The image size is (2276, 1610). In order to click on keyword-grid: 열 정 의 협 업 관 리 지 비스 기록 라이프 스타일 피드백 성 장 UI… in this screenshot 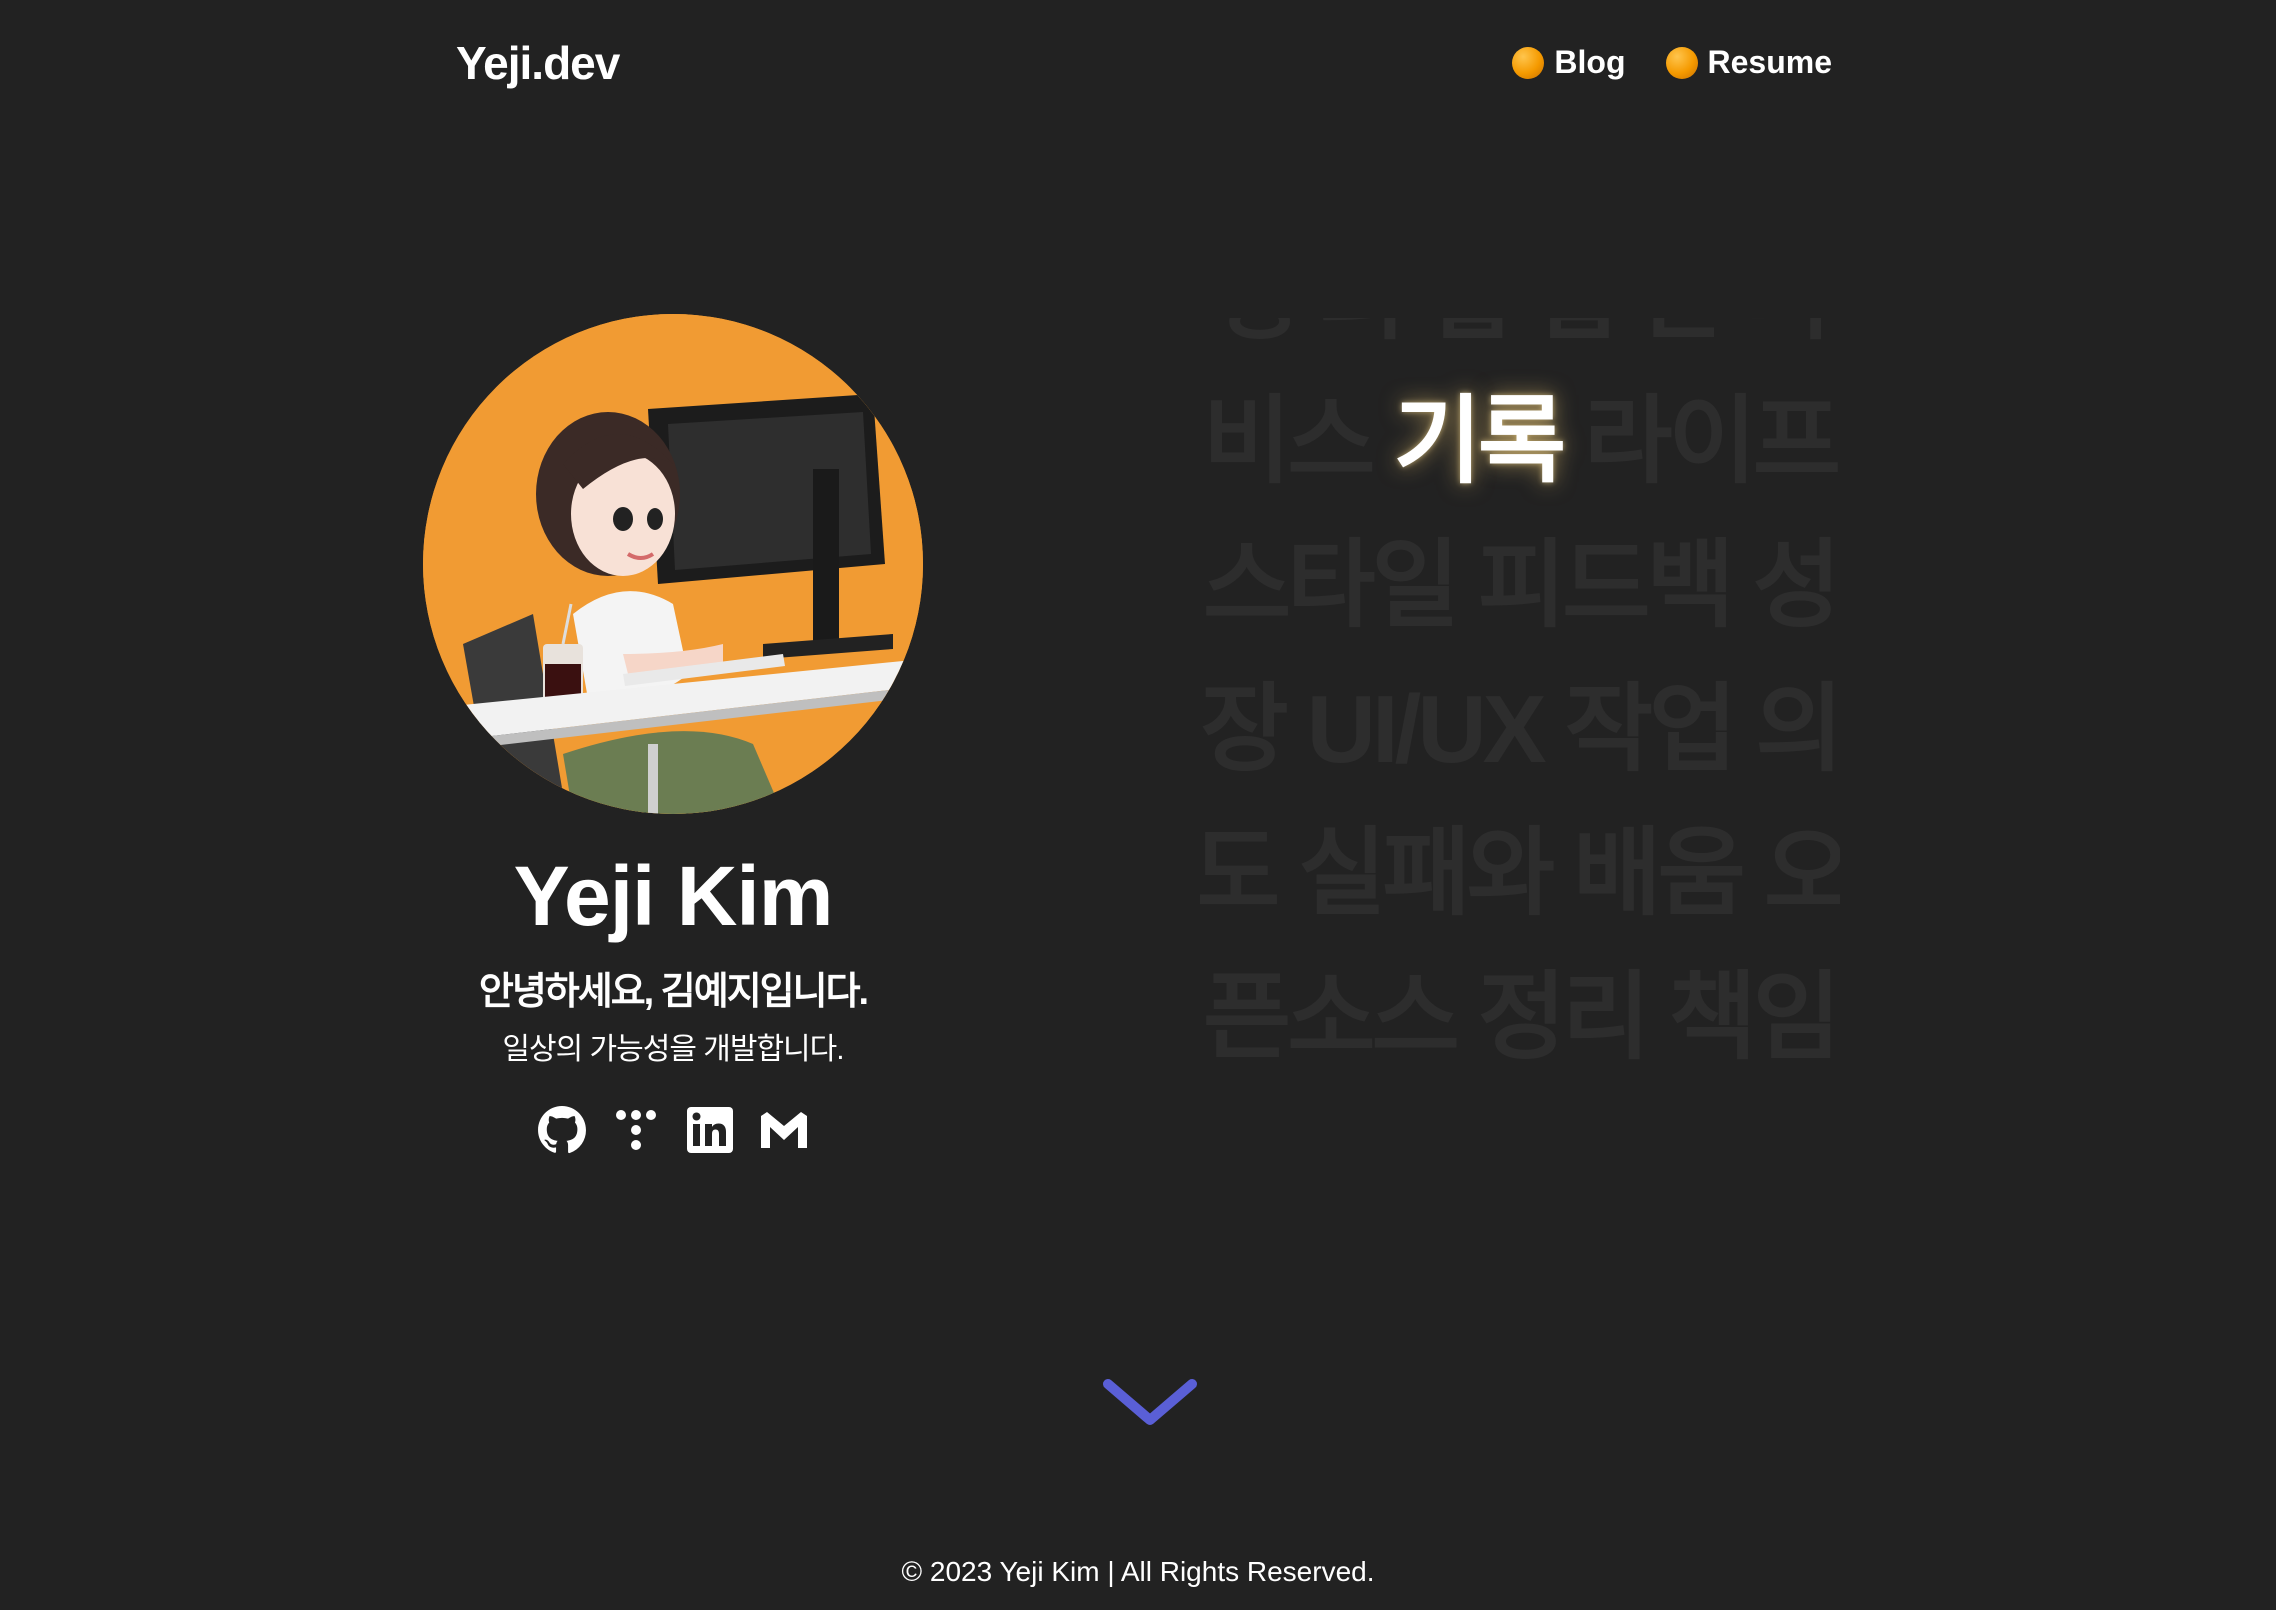, I will do `click(1520, 733)`.